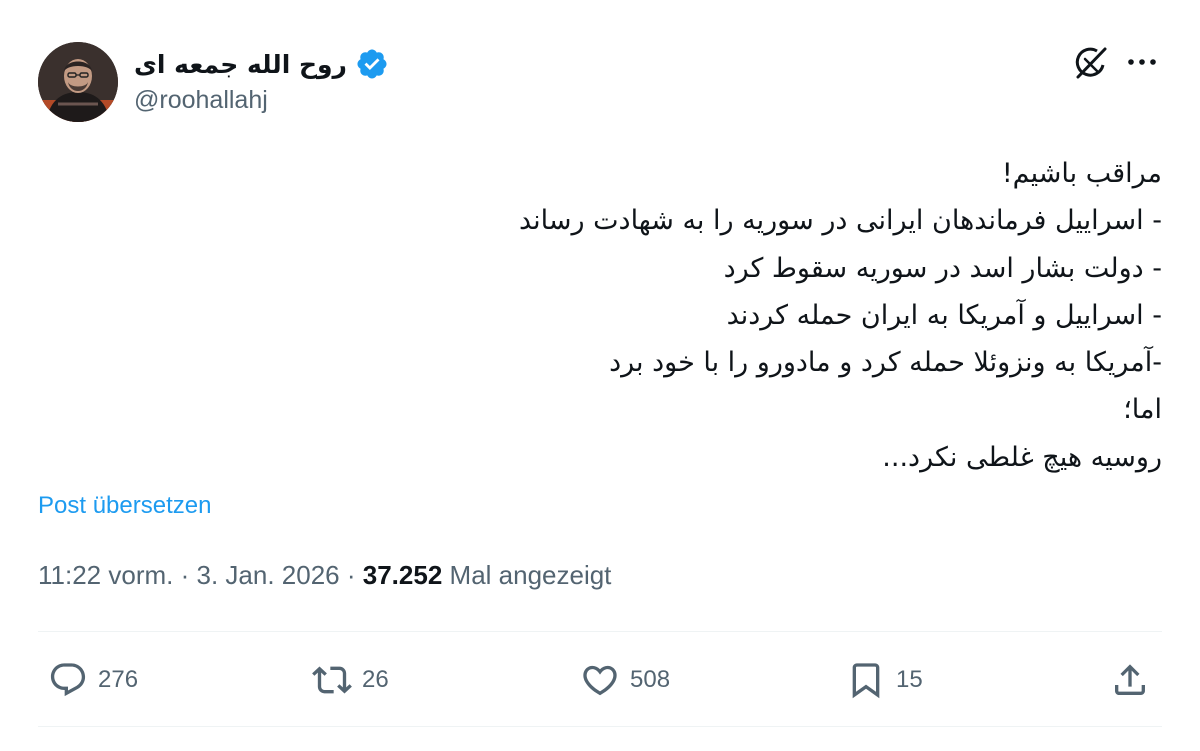 This screenshot has height=751, width=1200. I want to click on avatar, so click(78, 82).